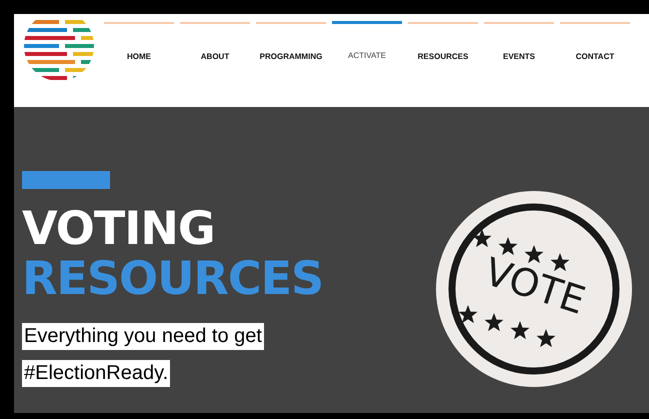  Describe the element at coordinates (595, 52) in the screenshot. I see `nav-link: CONTACT` at that location.